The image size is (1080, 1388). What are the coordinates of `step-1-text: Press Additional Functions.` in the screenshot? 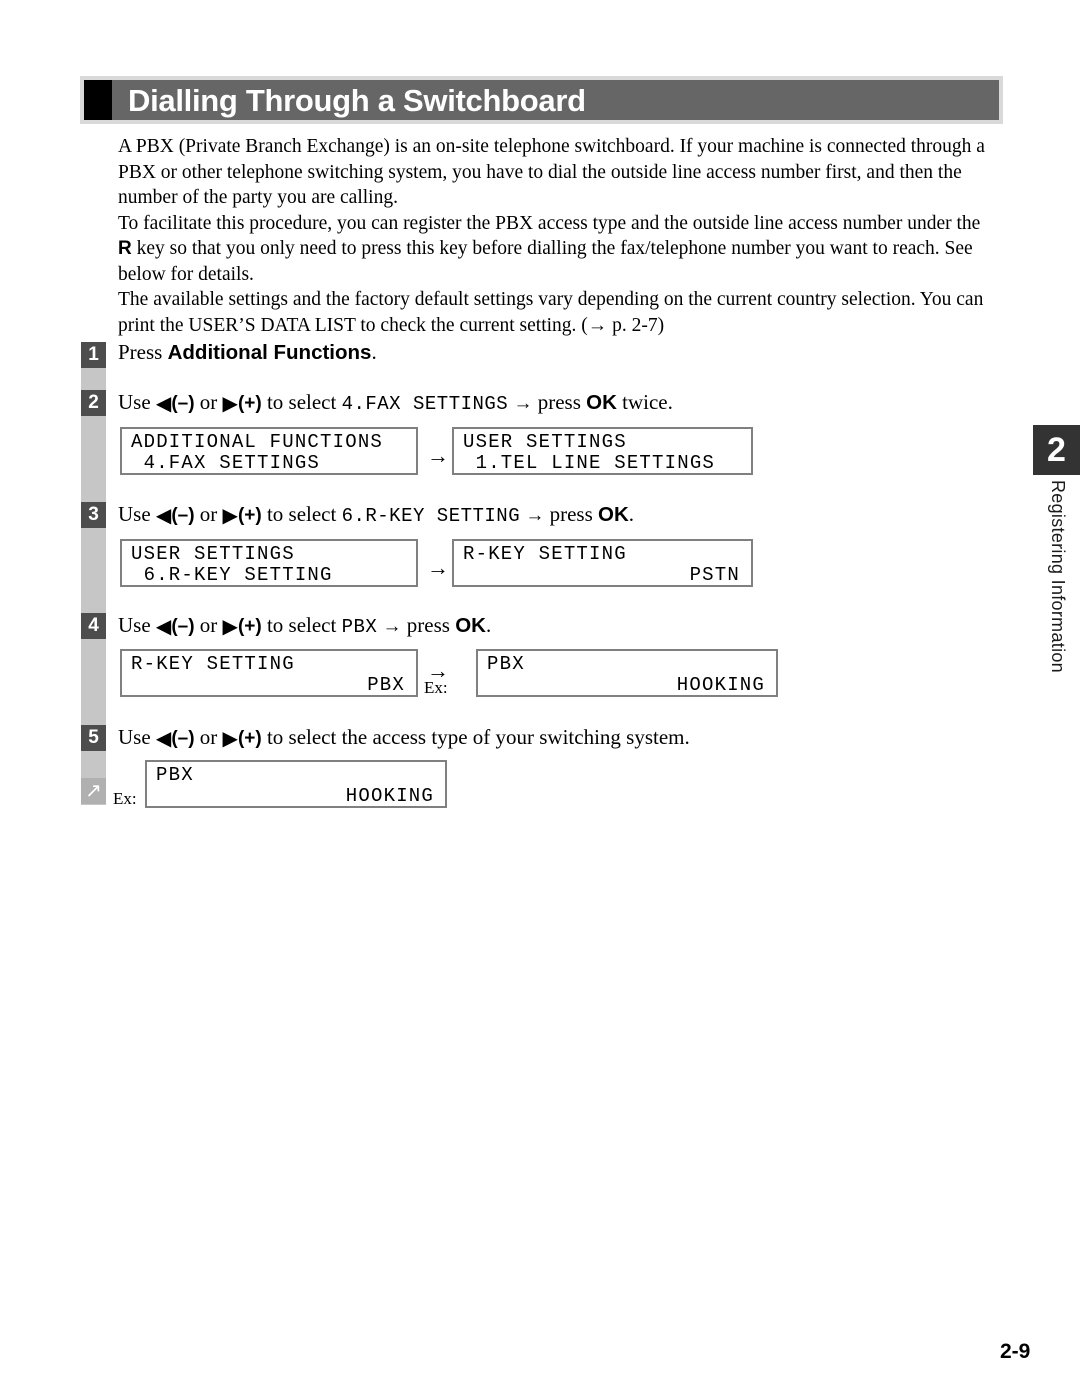 It's located at (247, 352).